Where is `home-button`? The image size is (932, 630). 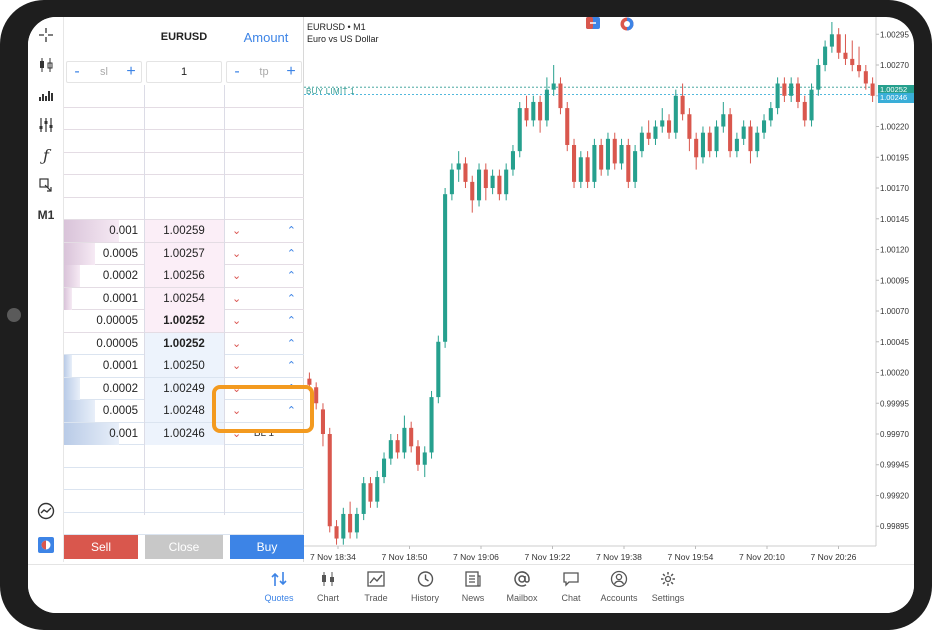 home-button is located at coordinates (14, 315).